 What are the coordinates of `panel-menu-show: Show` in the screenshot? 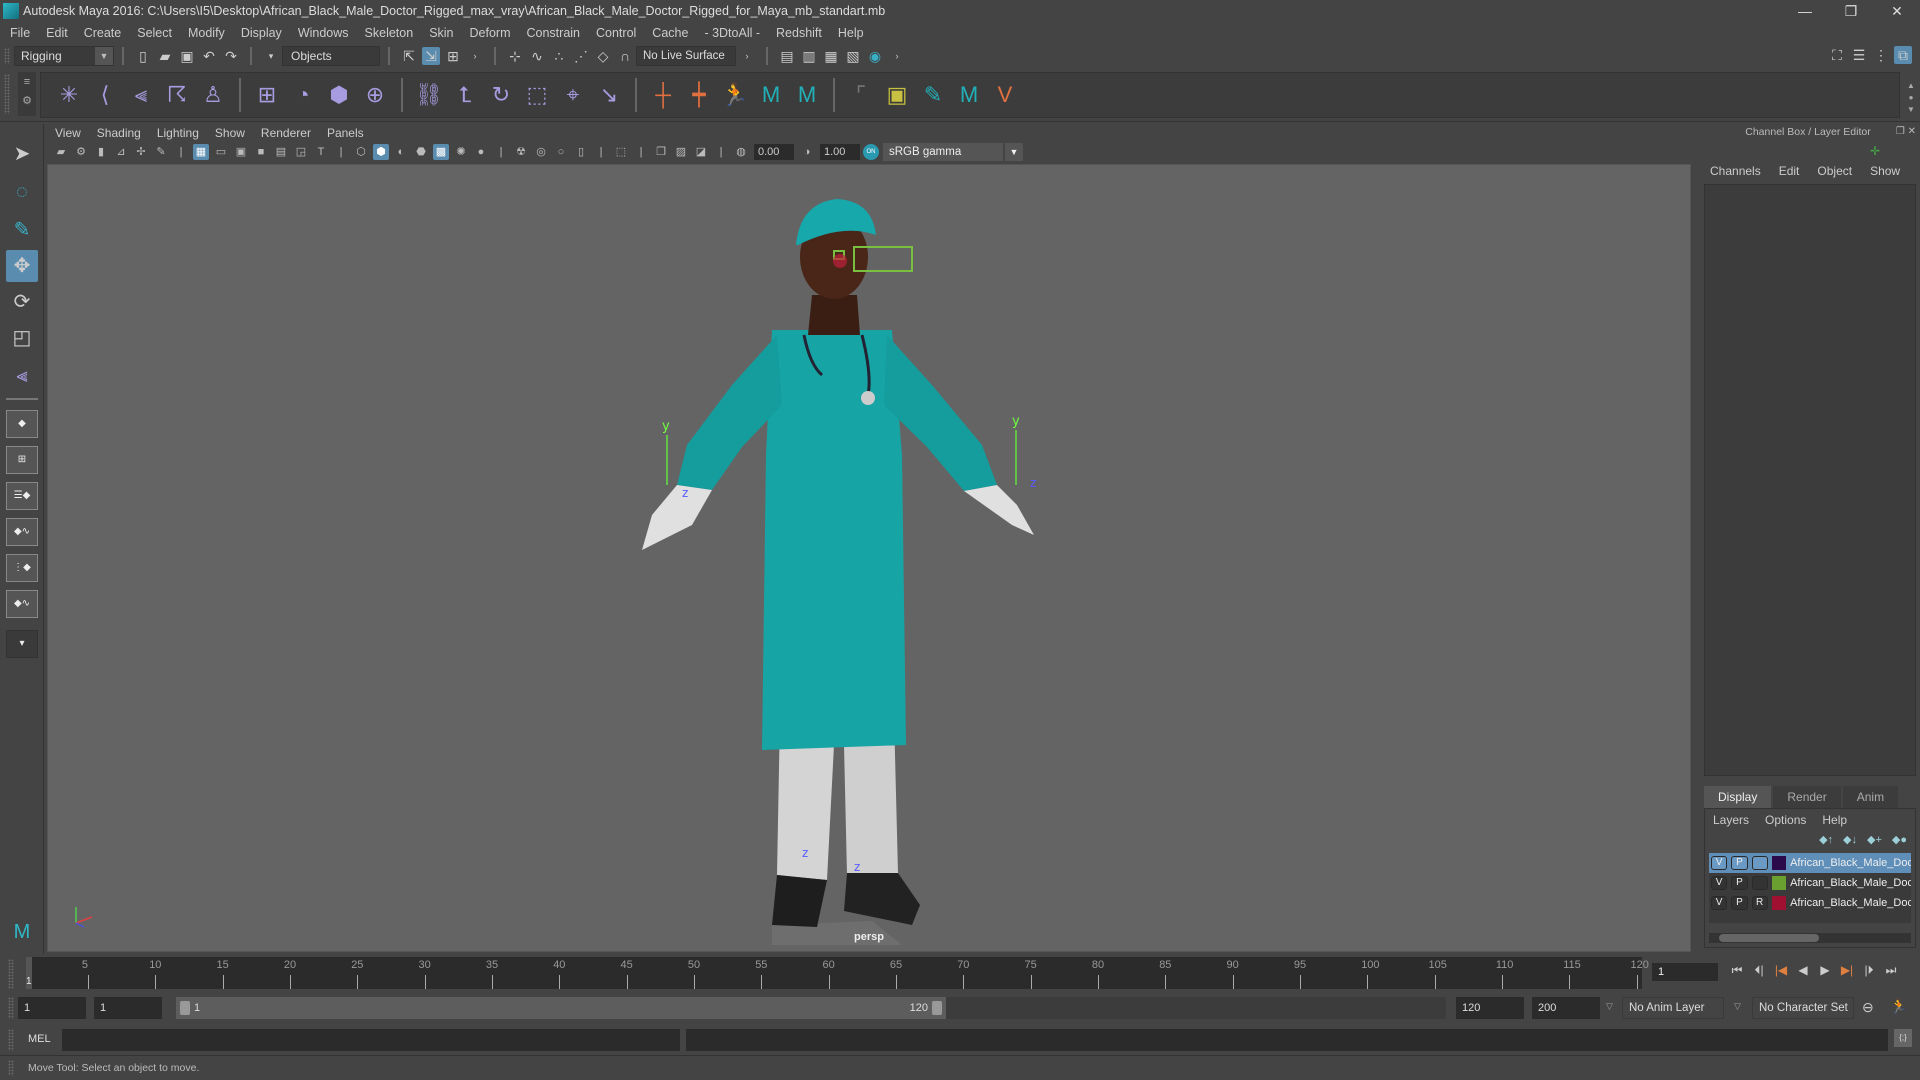 It's located at (230, 133).